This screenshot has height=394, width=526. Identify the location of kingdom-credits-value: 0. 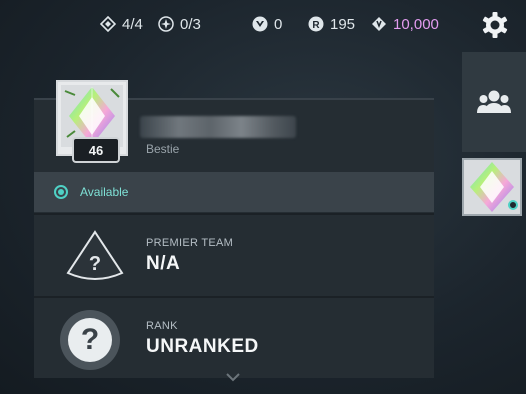
(278, 24).